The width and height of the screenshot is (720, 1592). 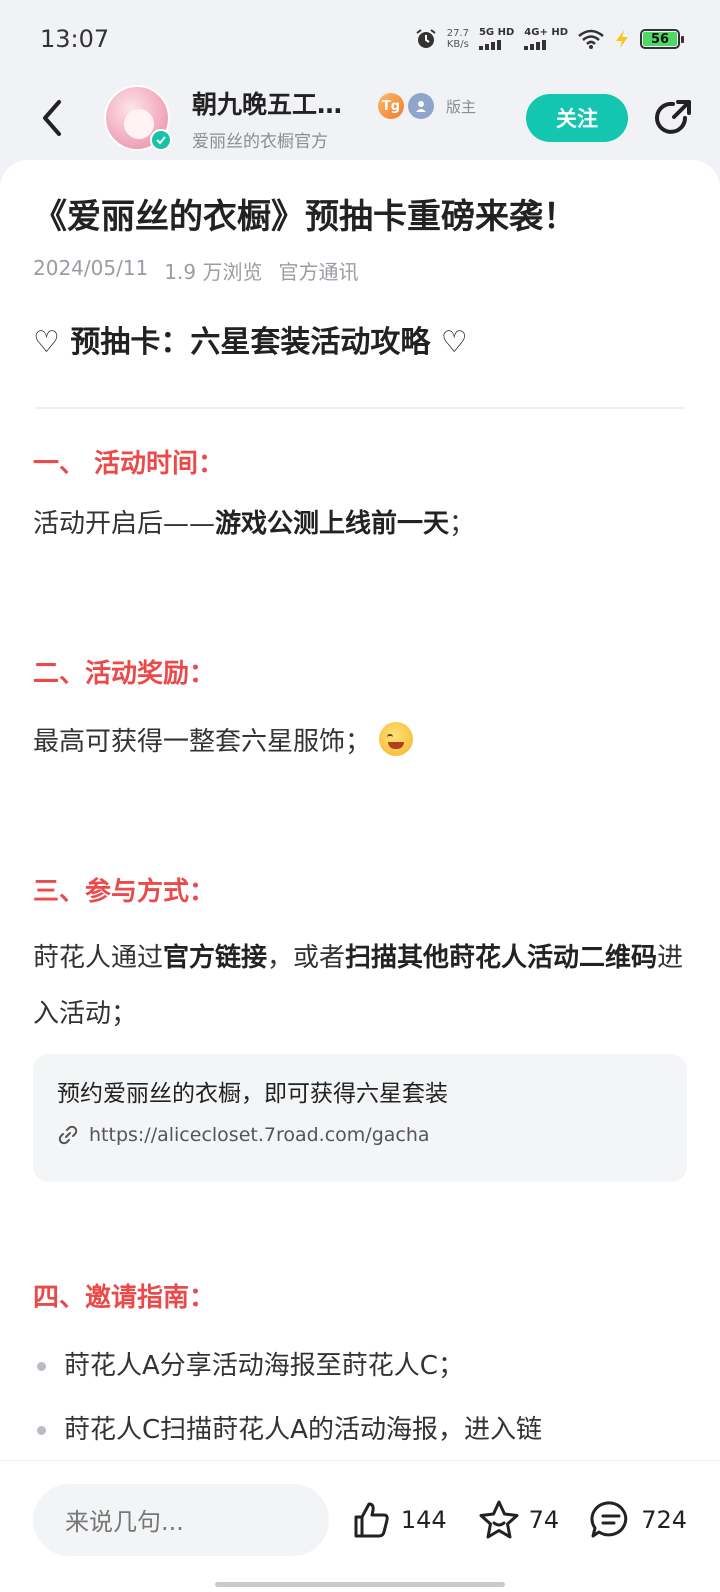 I want to click on like-count: 144, so click(x=423, y=1519).